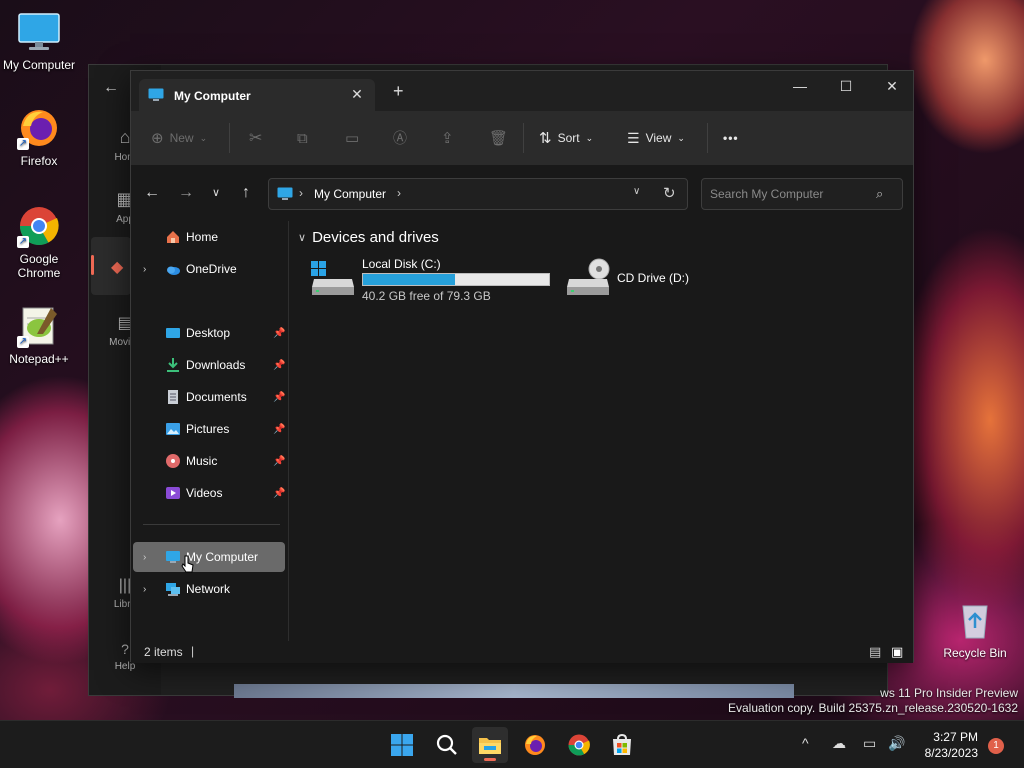  Describe the element at coordinates (179, 138) in the screenshot. I see `new-button: ⊕ New ⌄` at that location.